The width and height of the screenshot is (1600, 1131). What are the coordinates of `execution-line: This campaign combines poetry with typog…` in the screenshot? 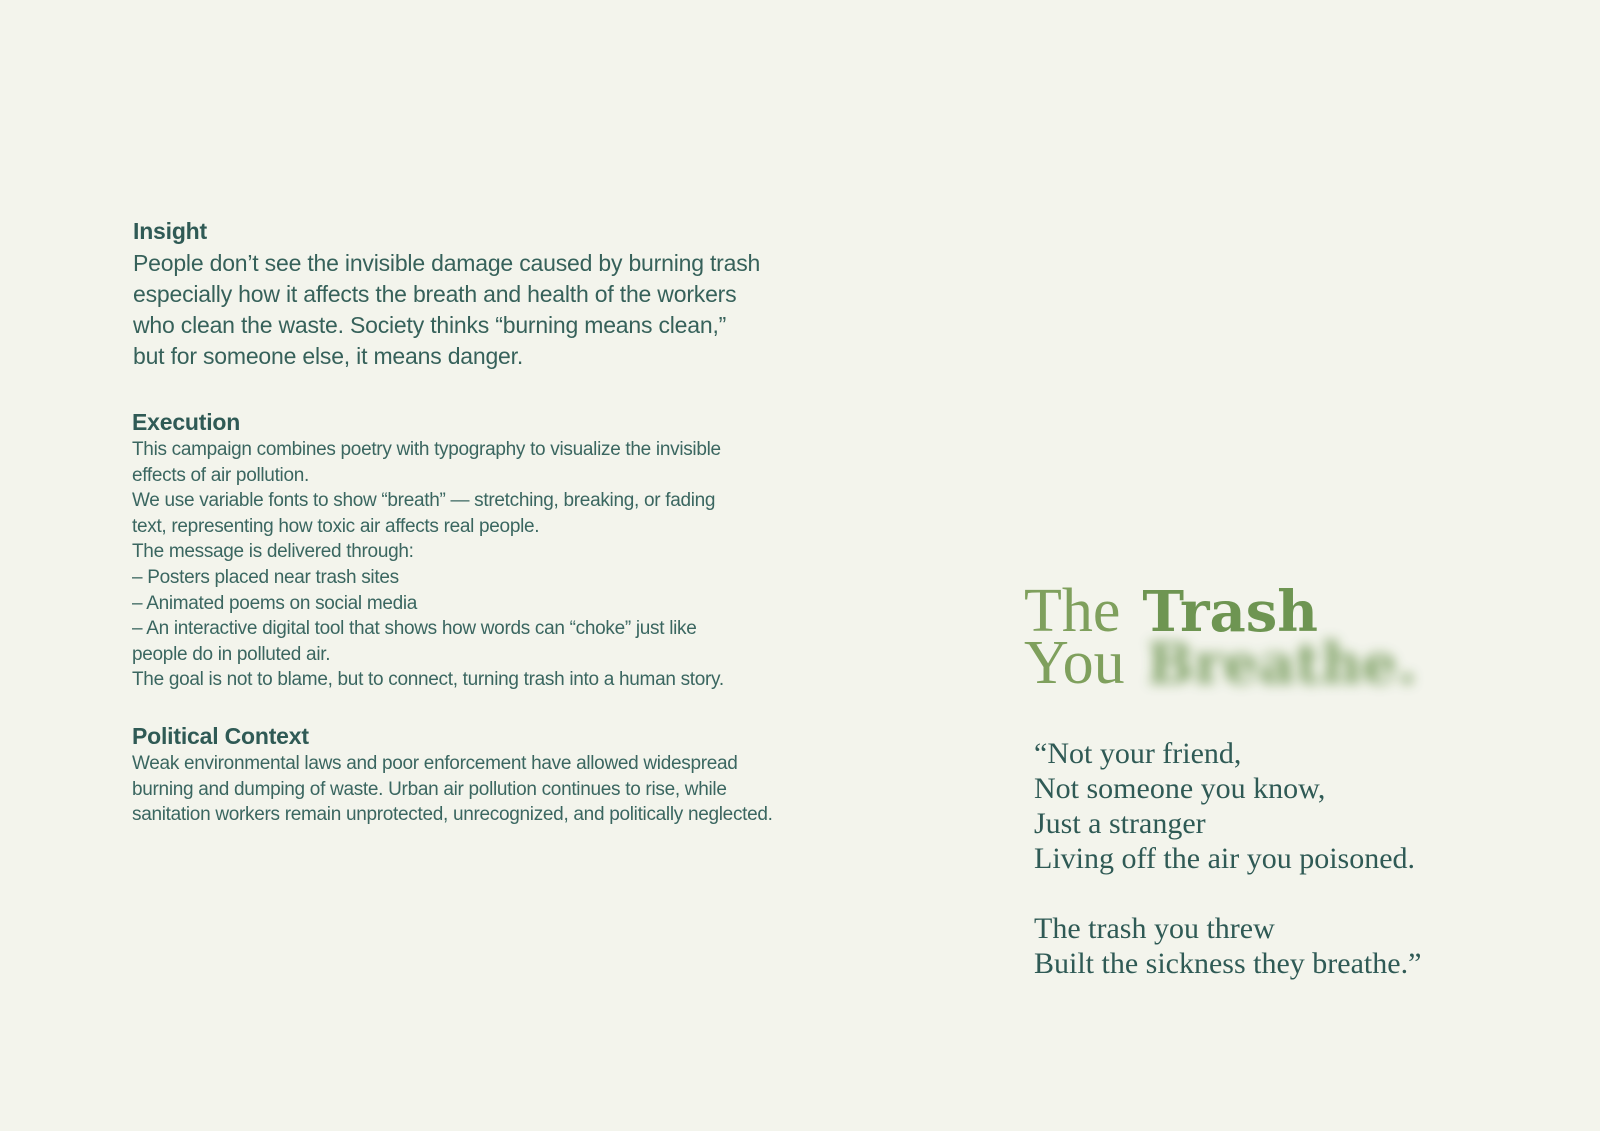 It's located at (426, 449).